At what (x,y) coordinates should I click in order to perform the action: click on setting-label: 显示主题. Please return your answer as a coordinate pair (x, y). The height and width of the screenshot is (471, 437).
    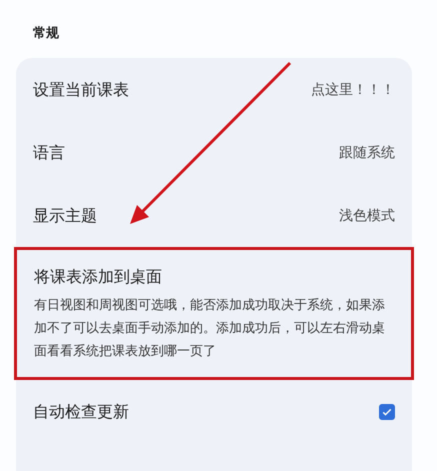
    Looking at the image, I should click on (65, 215).